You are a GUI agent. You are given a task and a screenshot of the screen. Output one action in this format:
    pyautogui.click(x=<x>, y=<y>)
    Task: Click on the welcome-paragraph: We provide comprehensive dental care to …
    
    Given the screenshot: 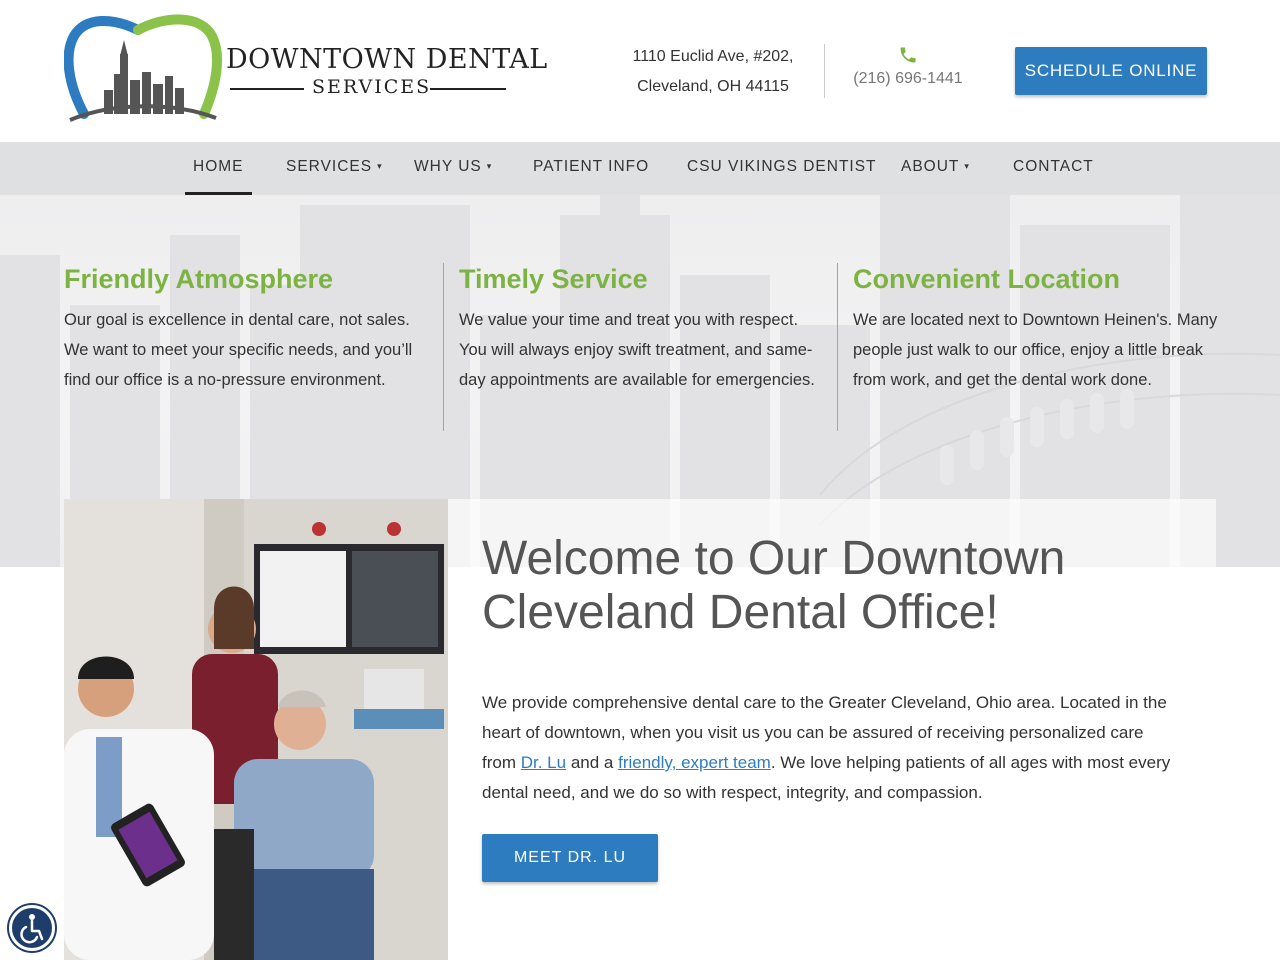 What is the action you would take?
    pyautogui.click(x=827, y=748)
    